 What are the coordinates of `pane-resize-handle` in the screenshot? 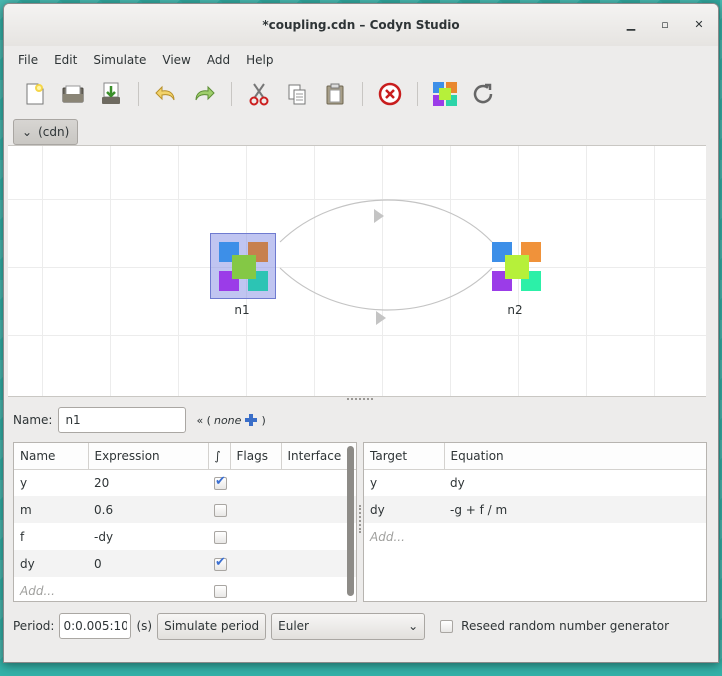 It's located at (360, 399).